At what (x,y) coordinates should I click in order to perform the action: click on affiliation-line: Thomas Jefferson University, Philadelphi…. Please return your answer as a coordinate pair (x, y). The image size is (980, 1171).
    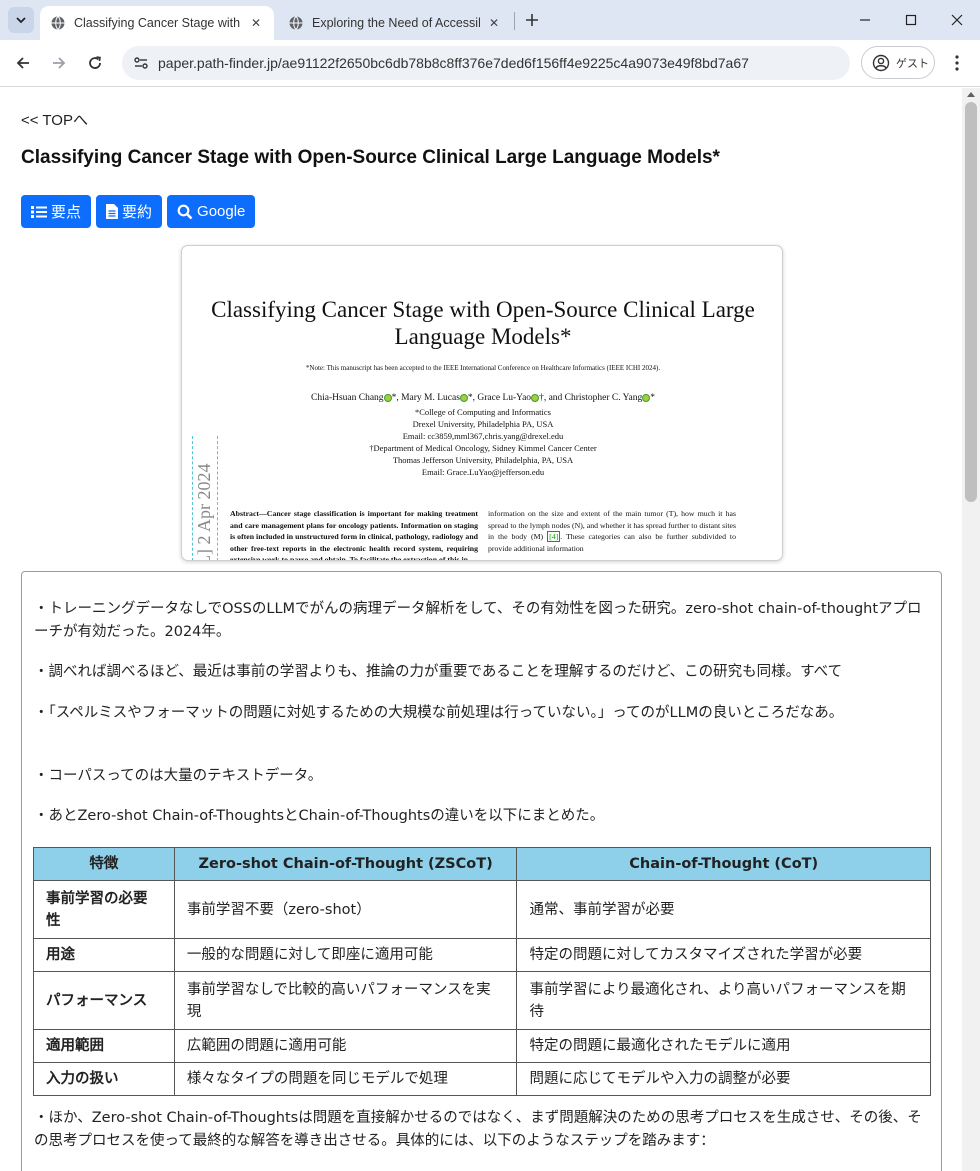
    Looking at the image, I should click on (483, 460).